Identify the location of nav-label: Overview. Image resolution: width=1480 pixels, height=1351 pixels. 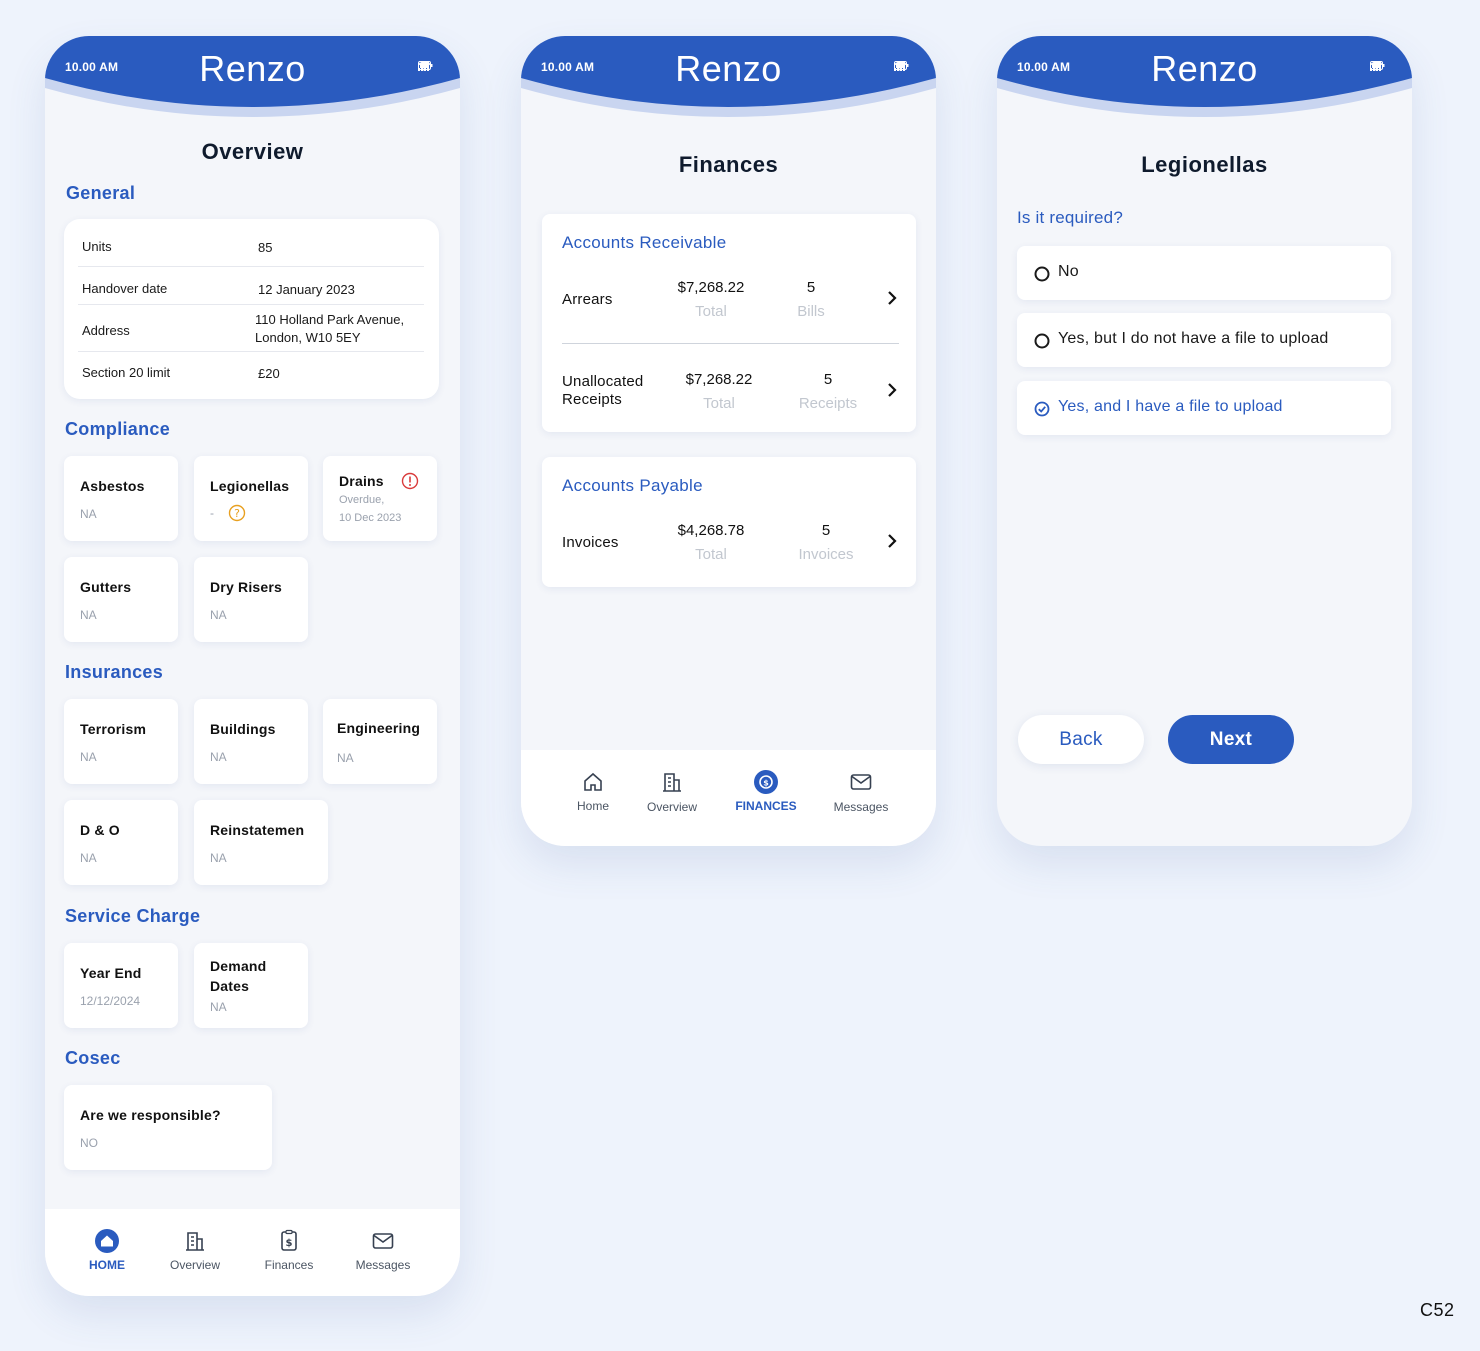
(194, 1265).